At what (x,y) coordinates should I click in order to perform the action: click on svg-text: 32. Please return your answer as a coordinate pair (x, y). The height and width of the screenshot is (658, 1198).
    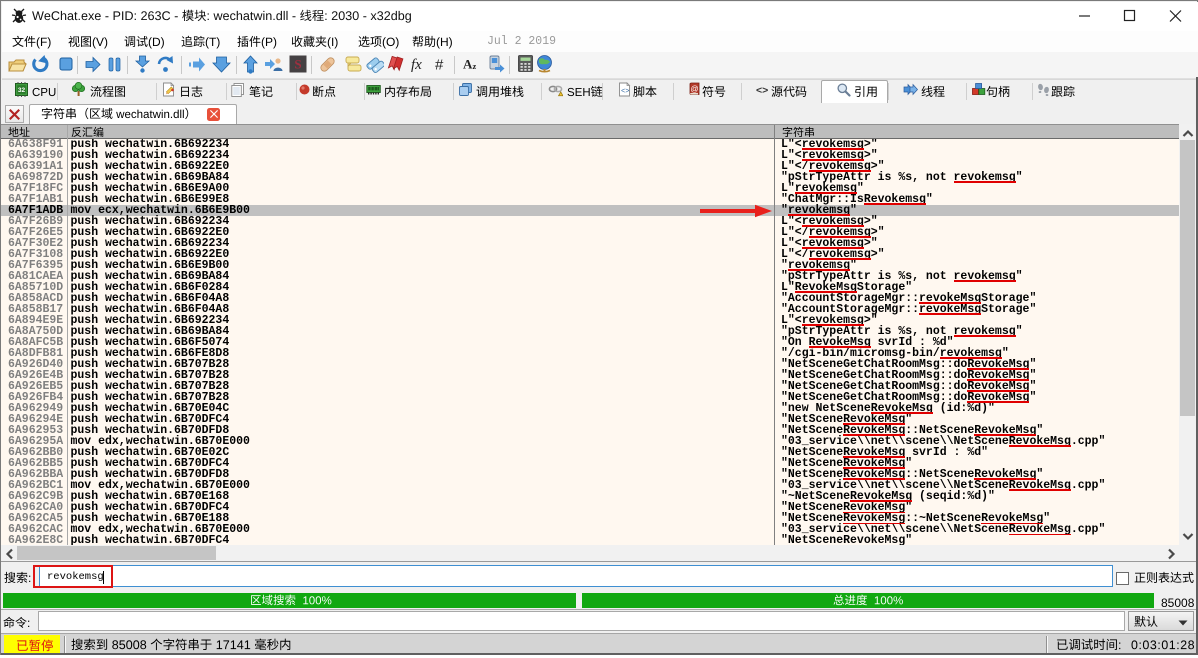
    Looking at the image, I should click on (21, 90).